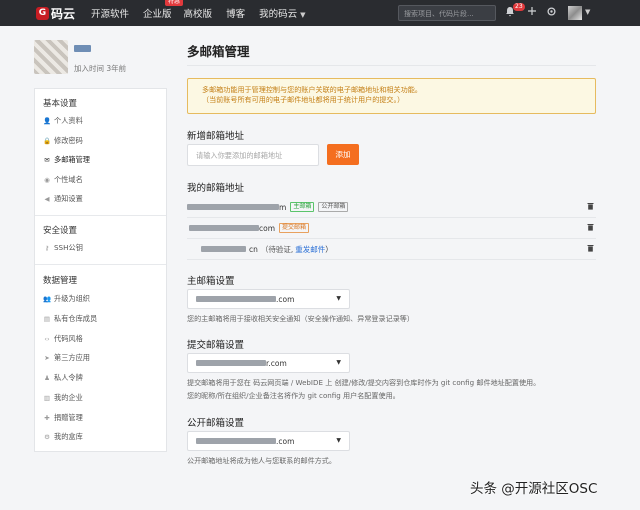 This screenshot has width=640, height=510. I want to click on logo-mark: G, so click(42, 13).